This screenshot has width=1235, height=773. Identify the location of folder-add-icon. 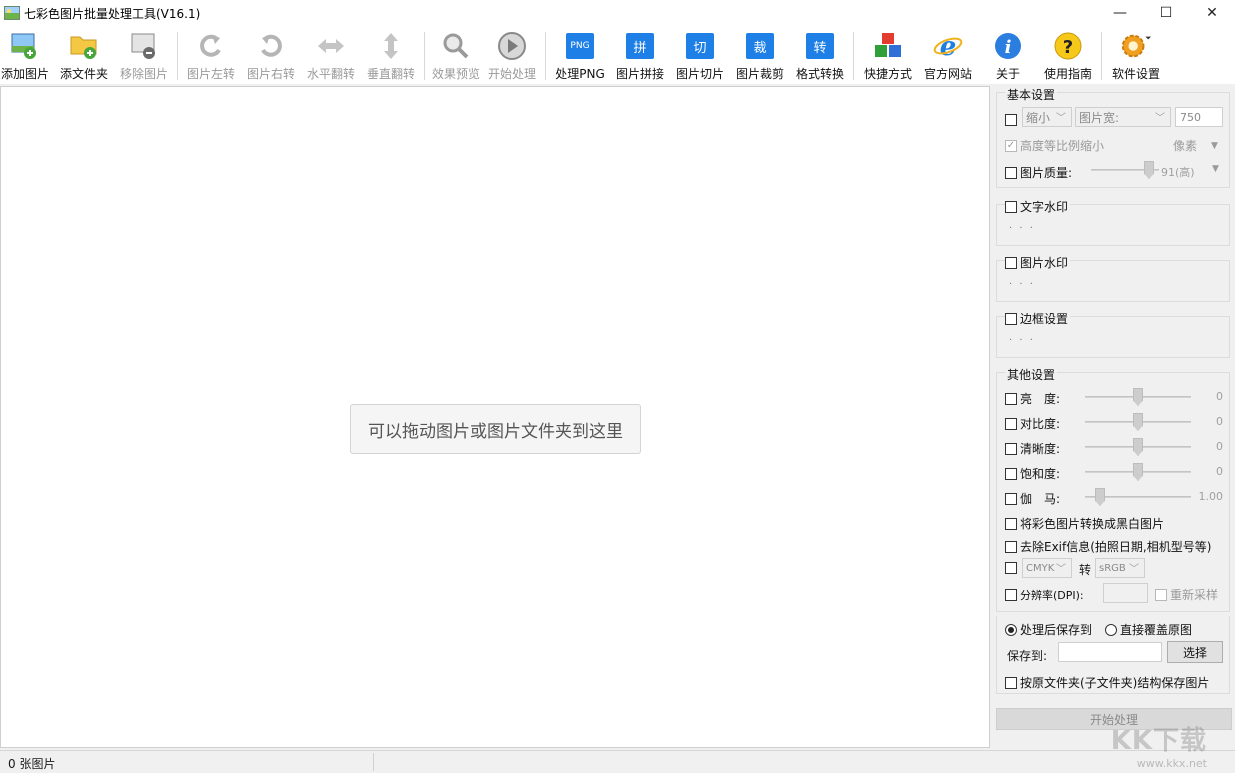
(84, 46).